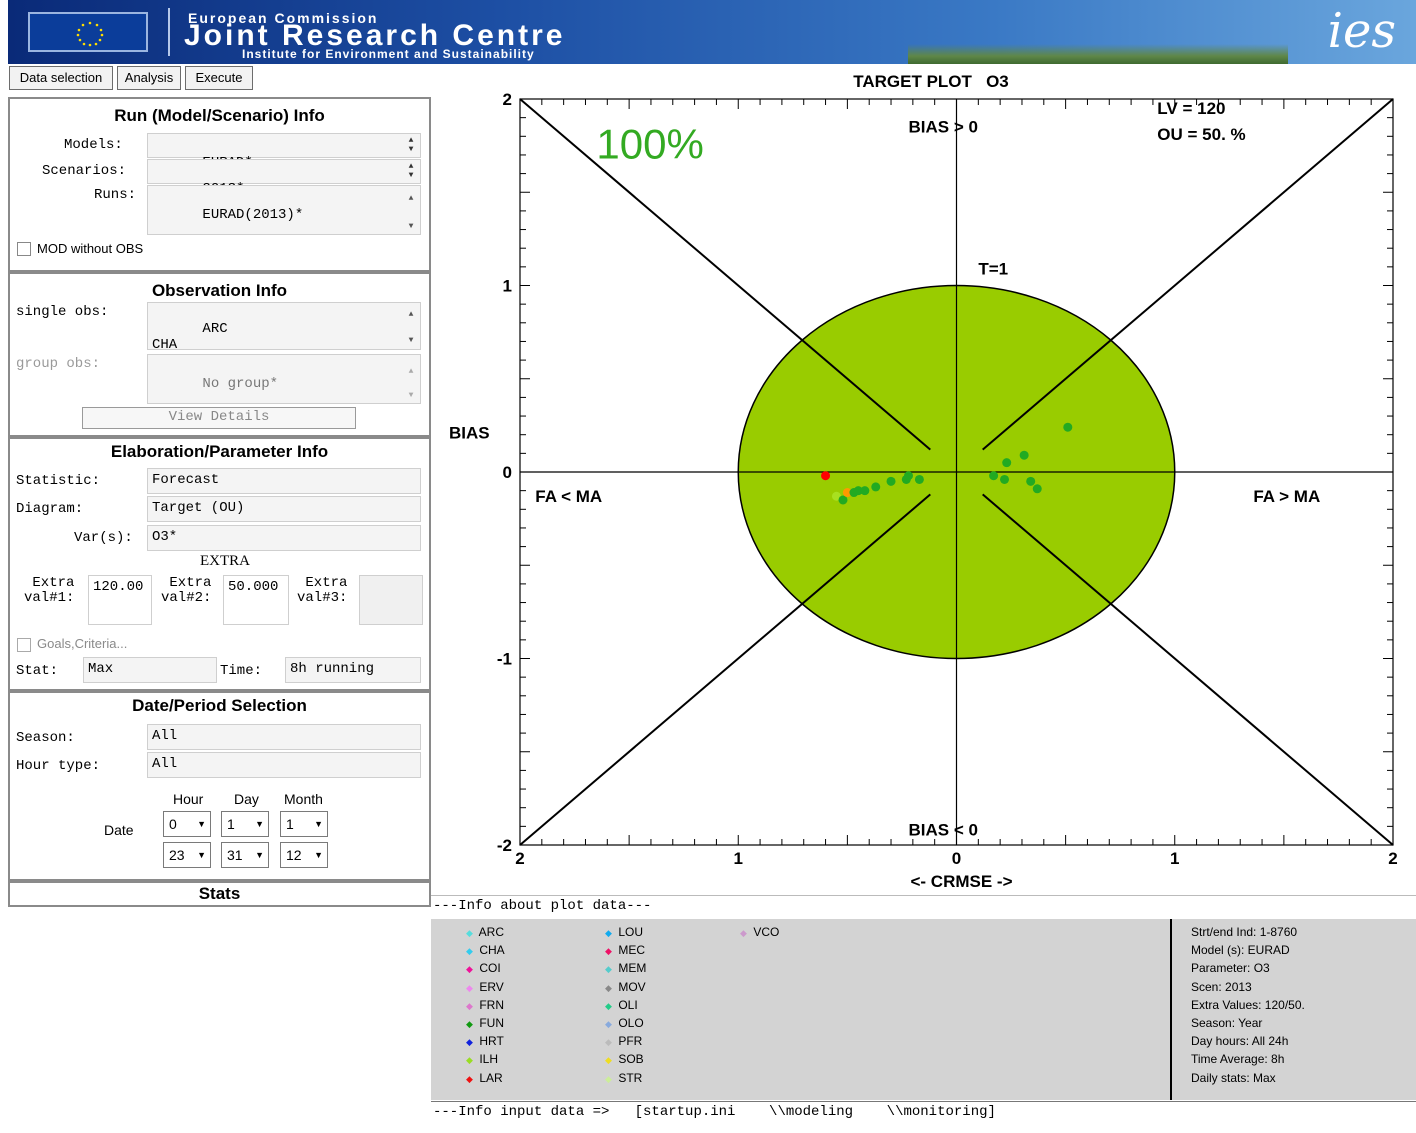 This screenshot has height=1133, width=1416. Describe the element at coordinates (88, 32) in the screenshot. I see `eu-flag-icon` at that location.